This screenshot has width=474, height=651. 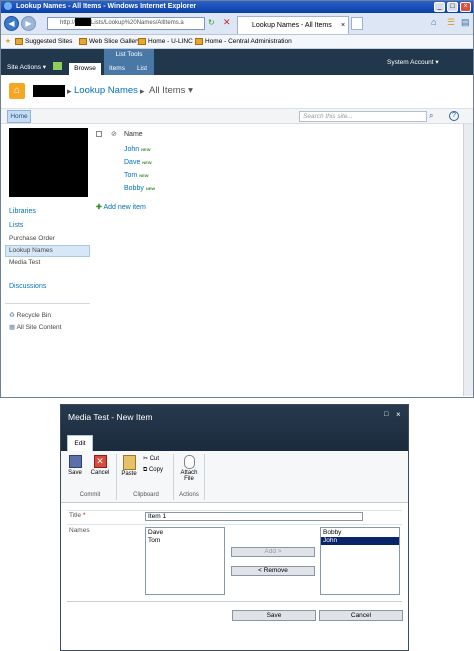 I want to click on favorite-home-ulinc: Home - U-LINC, so click(x=165, y=42).